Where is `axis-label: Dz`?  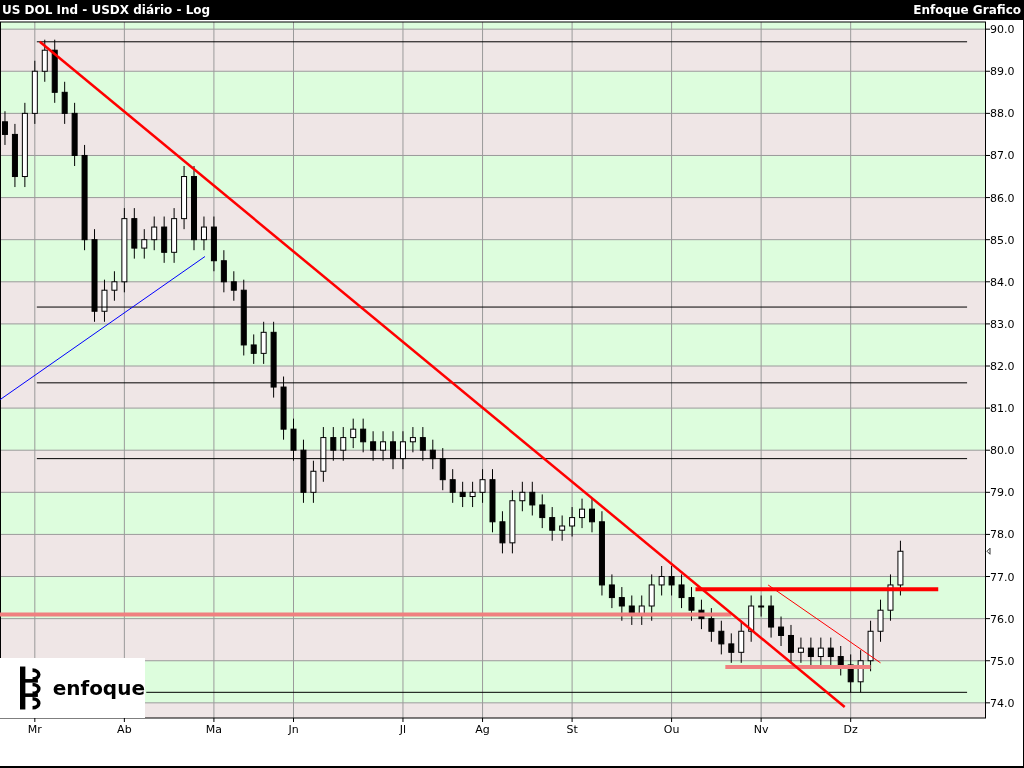 axis-label: Dz is located at coordinates (850, 729).